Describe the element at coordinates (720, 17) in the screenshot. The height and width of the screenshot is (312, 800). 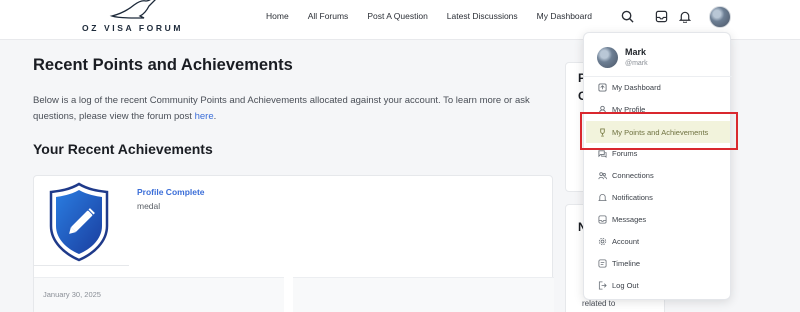
I see `user-avatar` at that location.